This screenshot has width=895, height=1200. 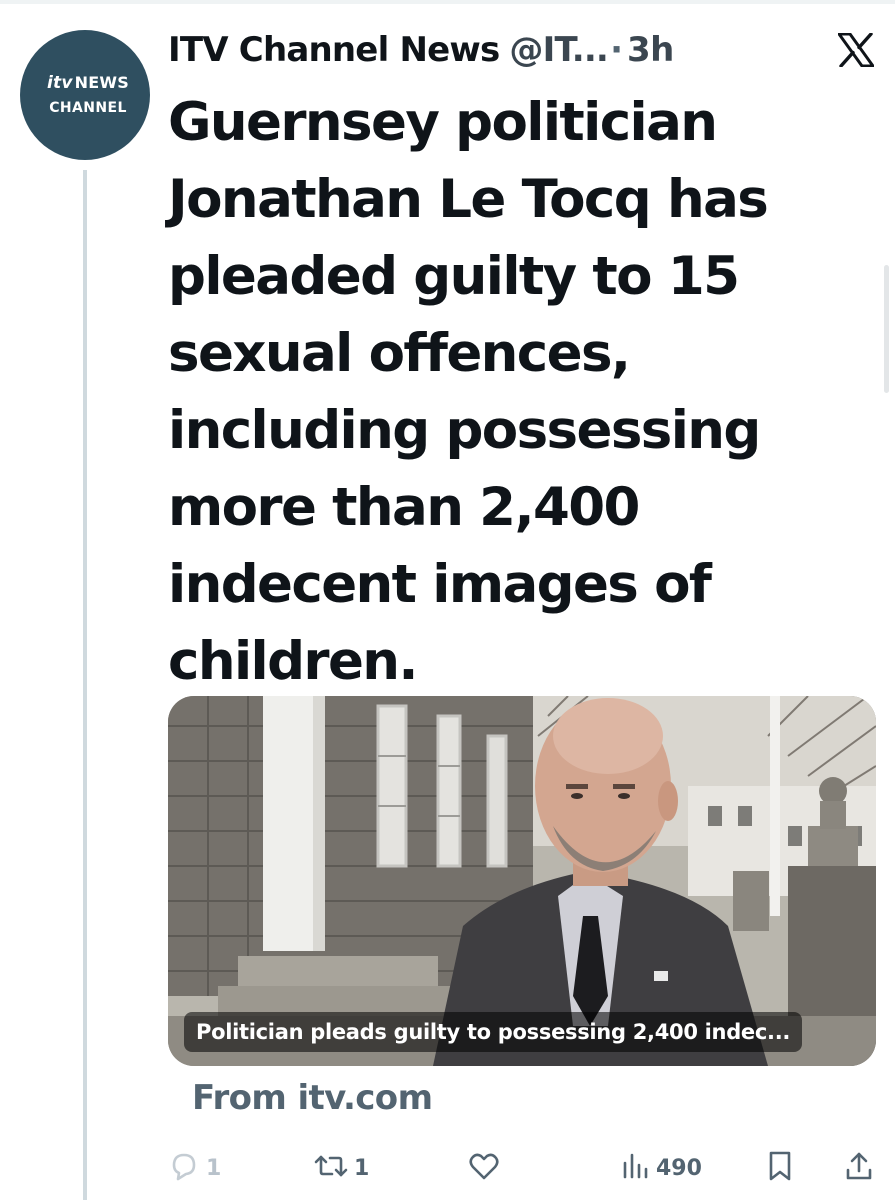 What do you see at coordinates (443, 122) in the screenshot?
I see `tweet-text-line: Guernsey politician` at bounding box center [443, 122].